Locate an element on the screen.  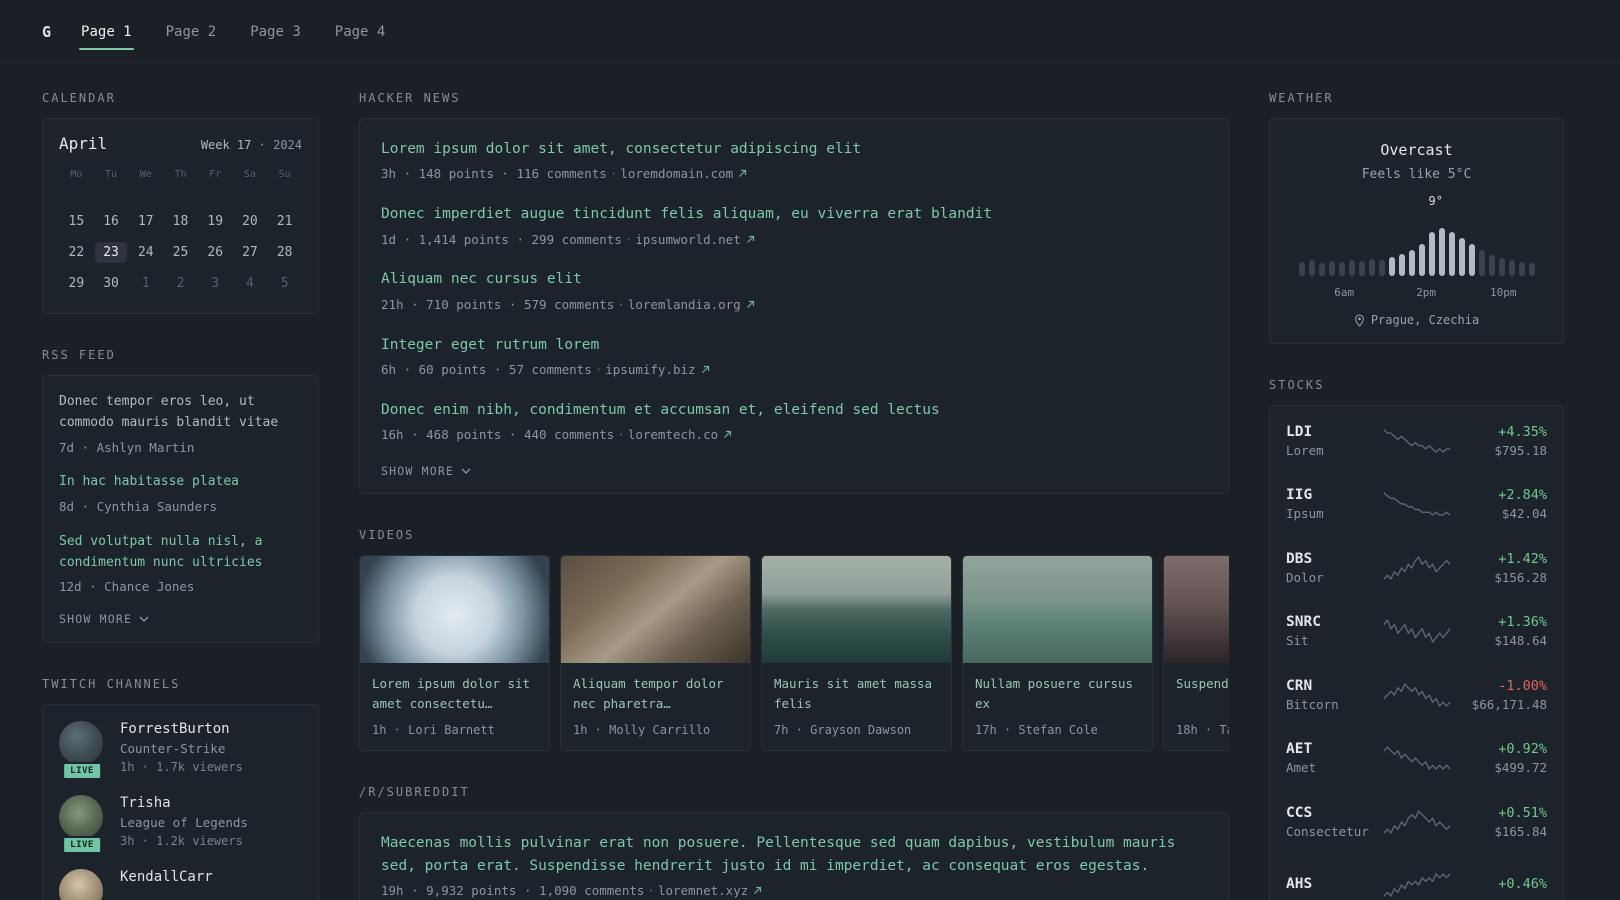
page-tab: Page 4 is located at coordinates (360, 31).